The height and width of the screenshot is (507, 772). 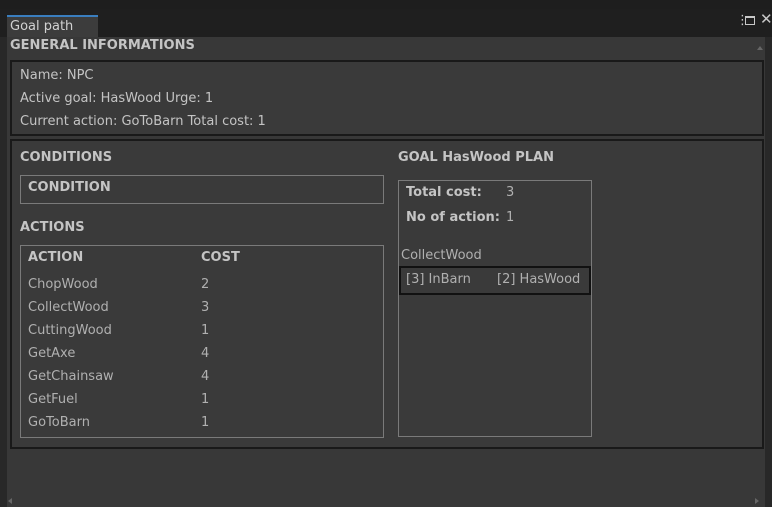 What do you see at coordinates (10, 501) in the screenshot?
I see `scroll-left-arrow-icon` at bounding box center [10, 501].